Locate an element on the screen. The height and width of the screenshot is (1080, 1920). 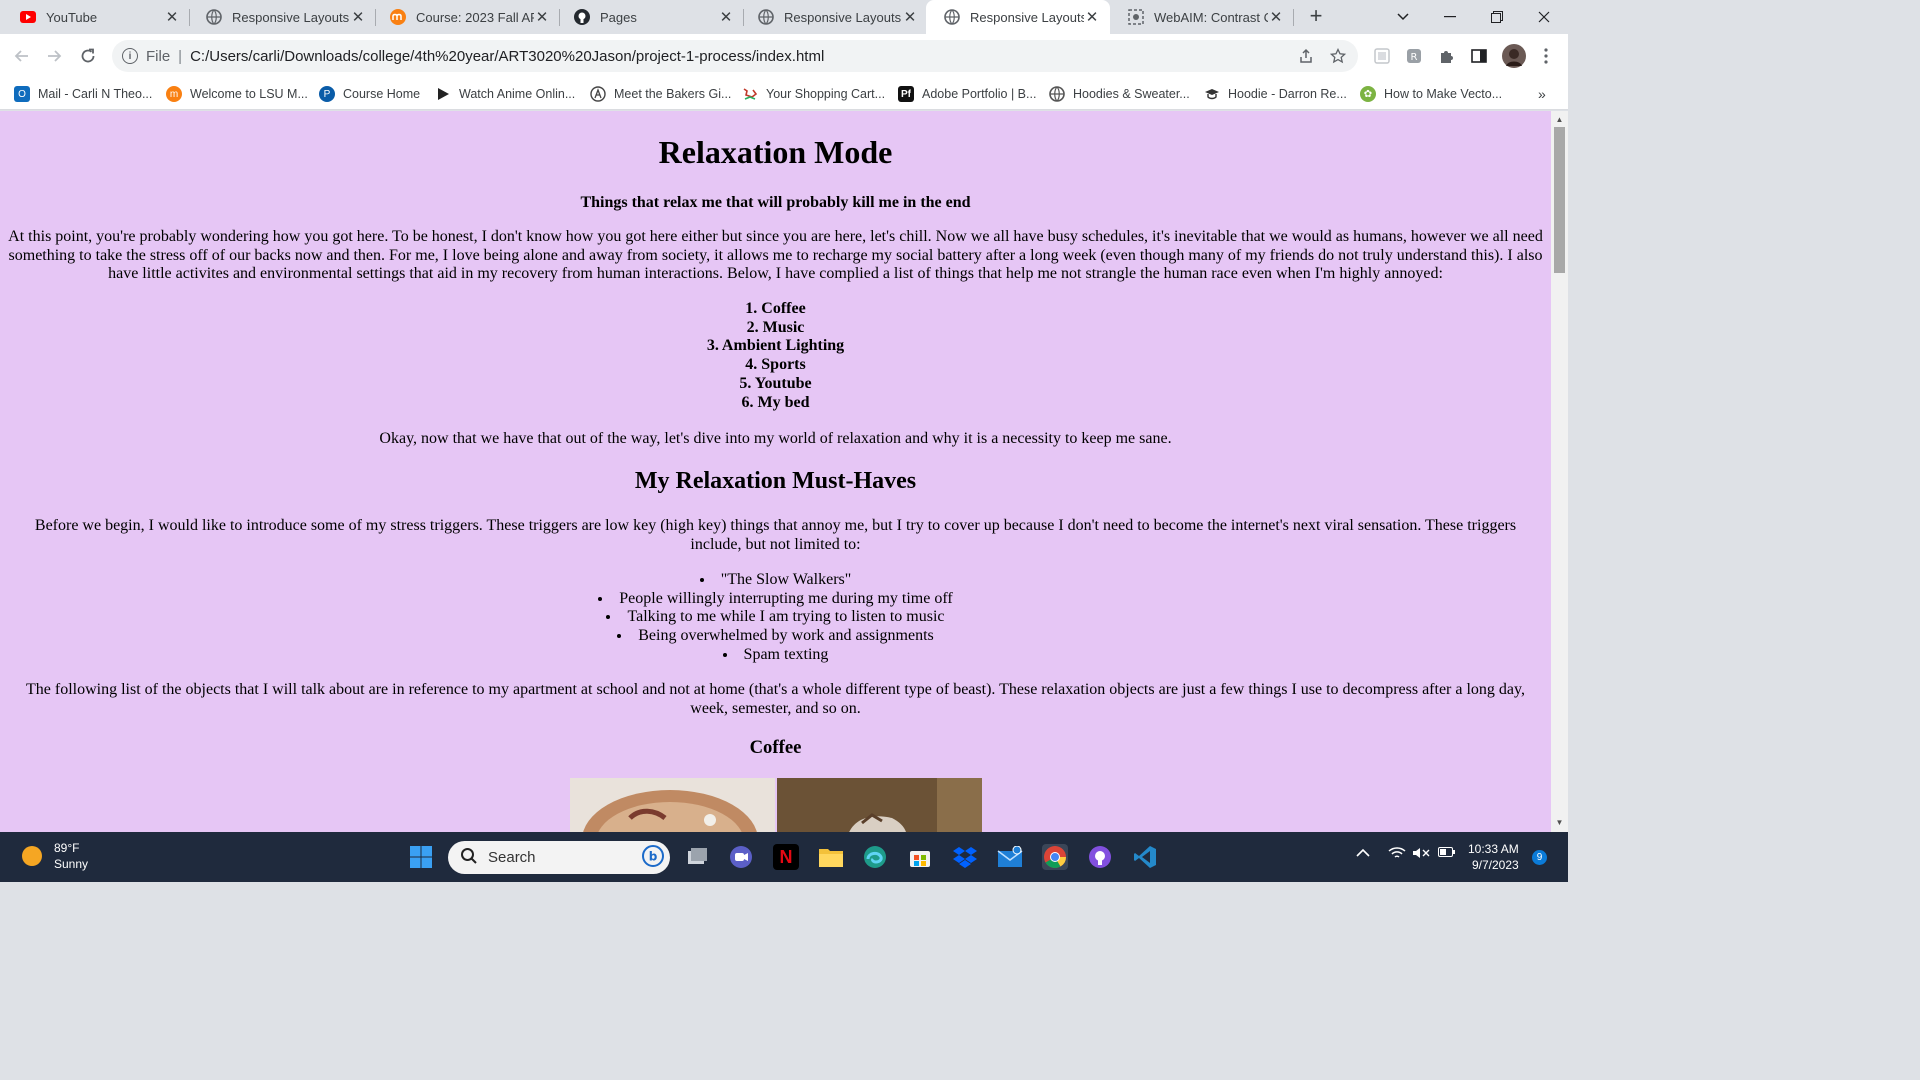
tab-responsive-layouts-active: Responsive Layouts ✕ is located at coordinates (1018, 17).